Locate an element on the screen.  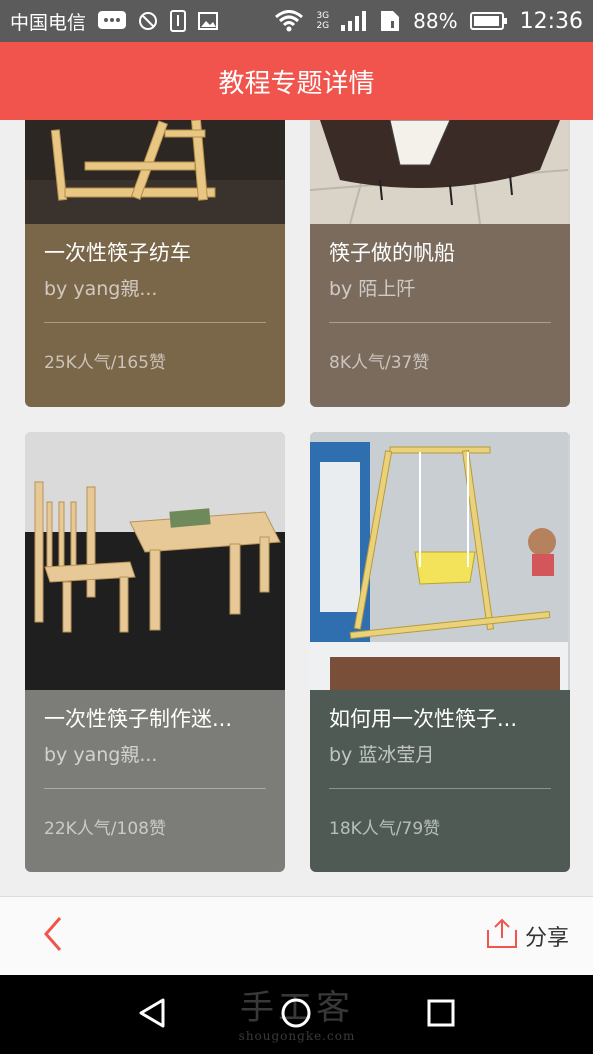
tutorial-photo-spinning-wheel is located at coordinates (155, 172).